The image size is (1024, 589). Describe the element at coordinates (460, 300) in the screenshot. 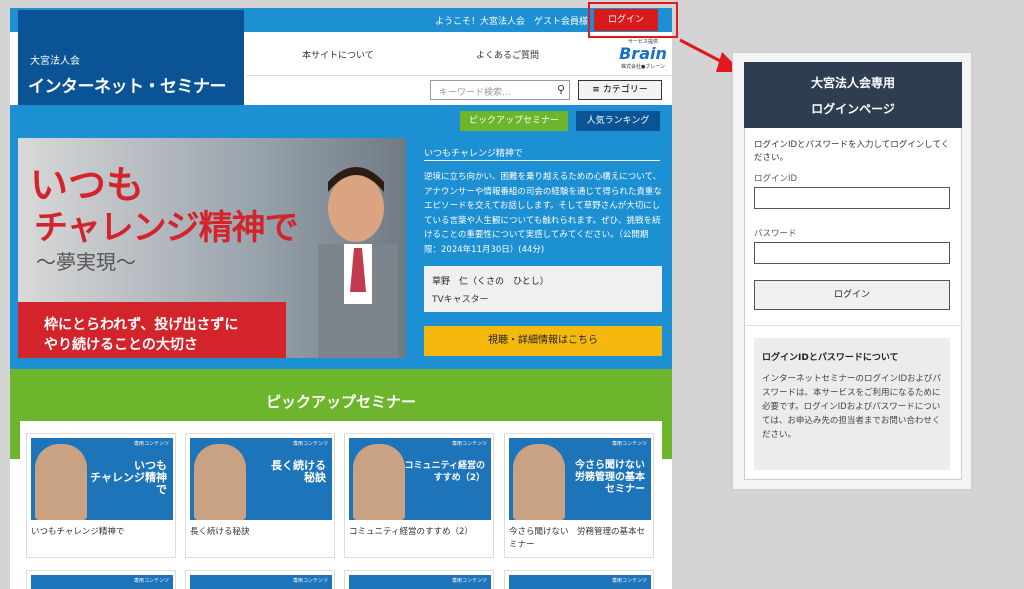

I see `presenter-role: TVキャスター` at that location.